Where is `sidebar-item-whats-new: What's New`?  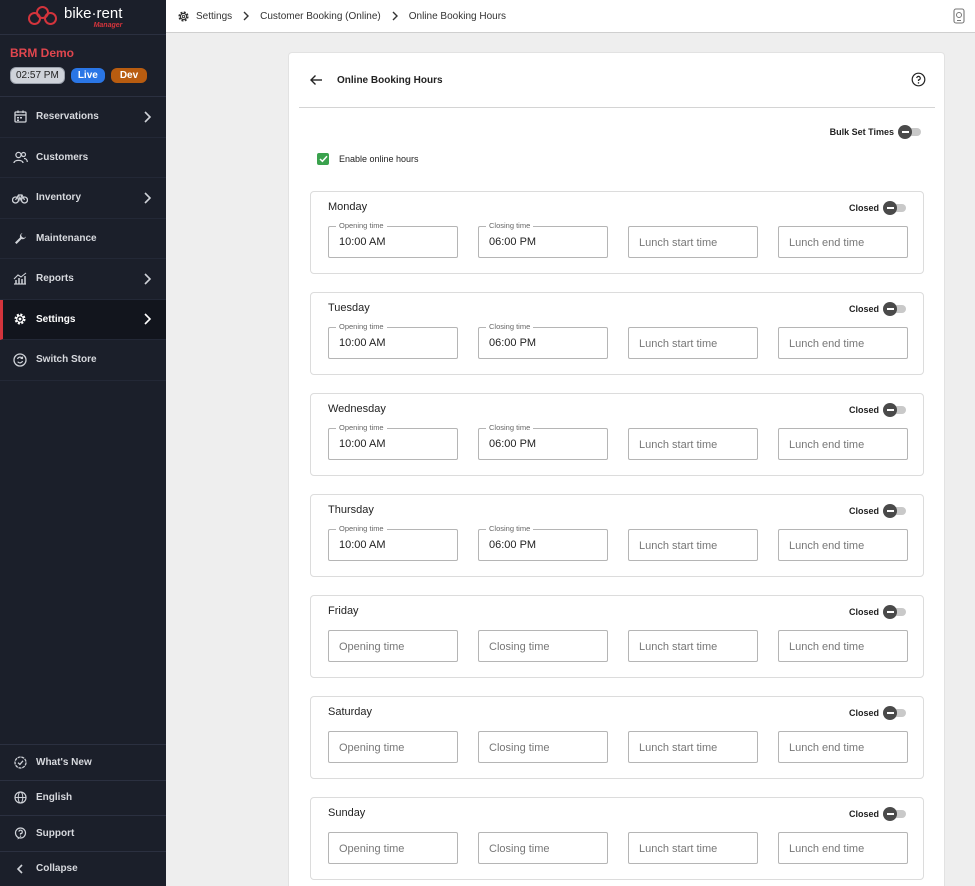
sidebar-item-whats-new: What's New is located at coordinates (83, 762).